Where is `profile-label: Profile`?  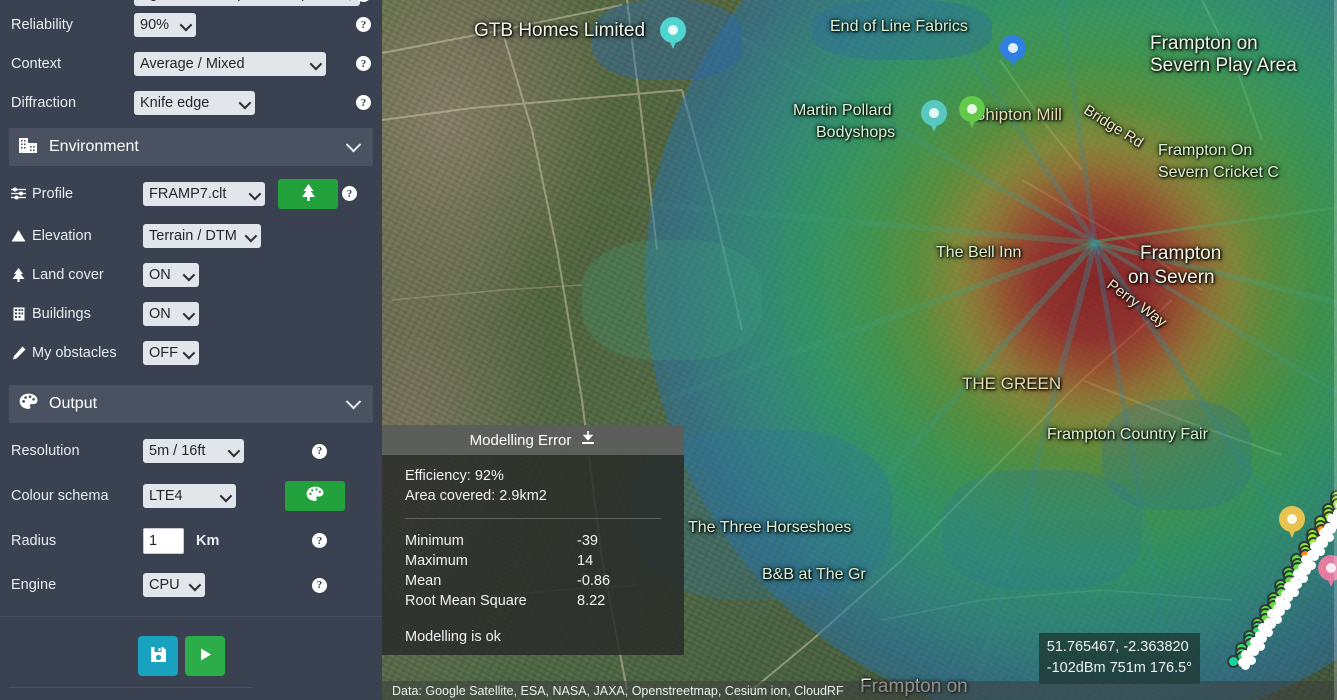 profile-label: Profile is located at coordinates (72, 194).